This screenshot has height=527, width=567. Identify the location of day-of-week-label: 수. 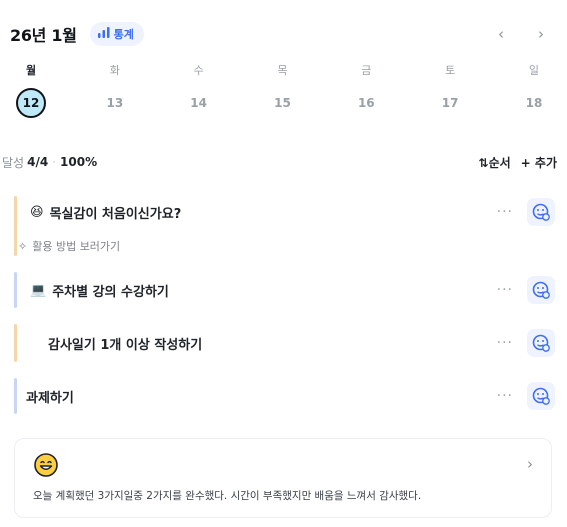
(198, 70).